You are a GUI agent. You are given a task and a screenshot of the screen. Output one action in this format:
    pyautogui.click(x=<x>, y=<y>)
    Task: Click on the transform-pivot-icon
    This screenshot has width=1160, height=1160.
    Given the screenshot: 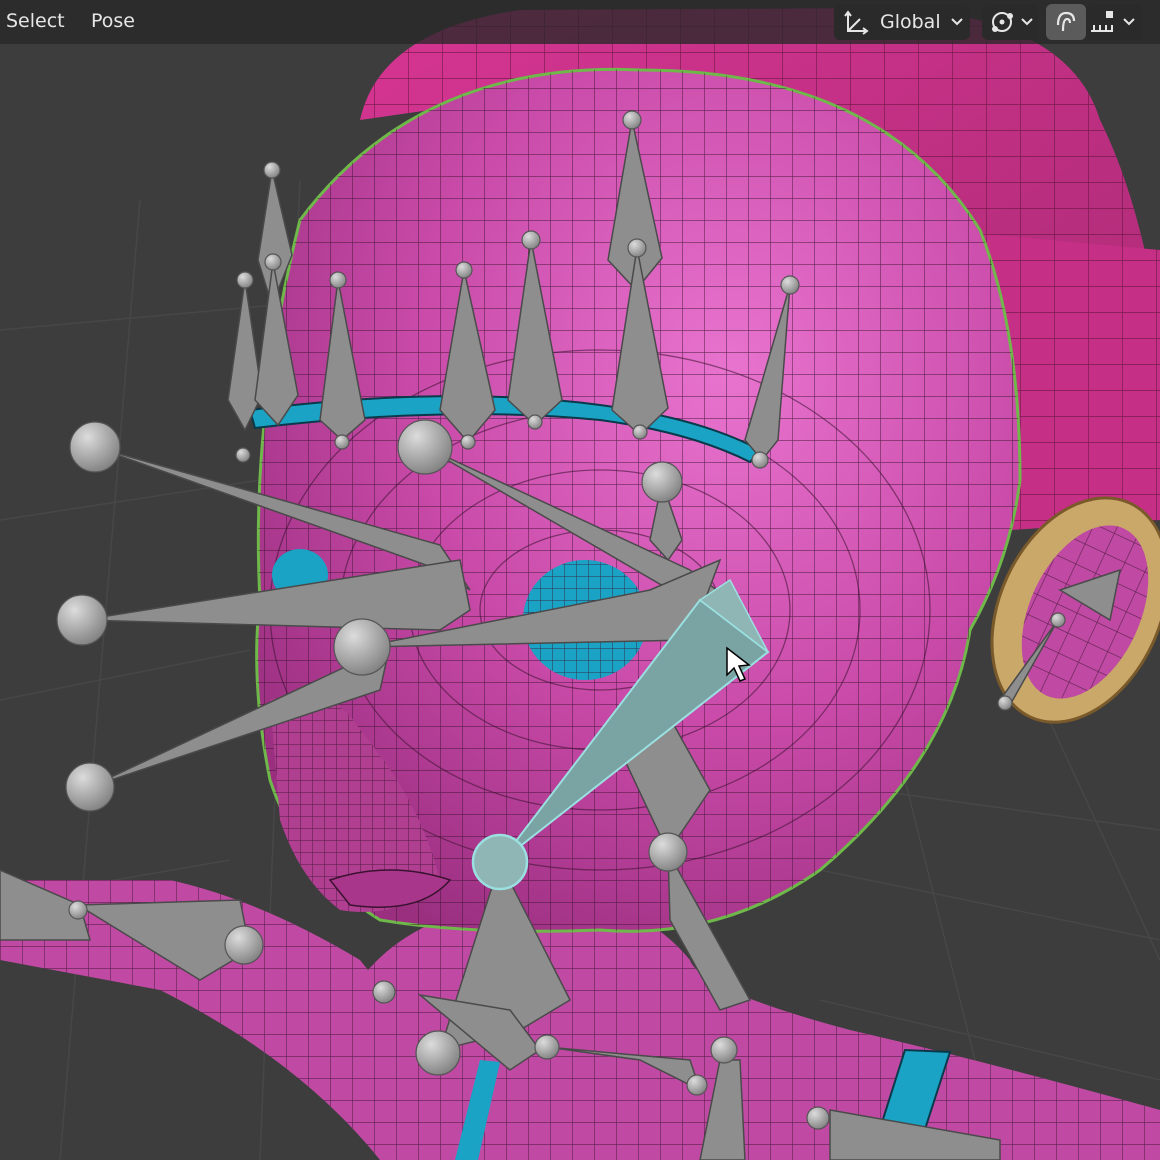 What is the action you would take?
    pyautogui.click(x=1002, y=22)
    